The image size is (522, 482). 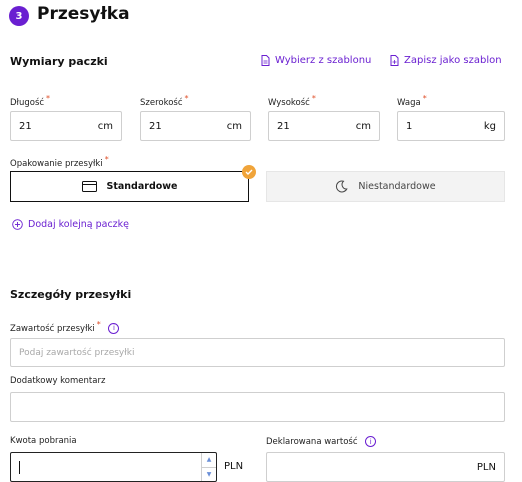 What do you see at coordinates (17, 224) in the screenshot?
I see `plus-circle-icon` at bounding box center [17, 224].